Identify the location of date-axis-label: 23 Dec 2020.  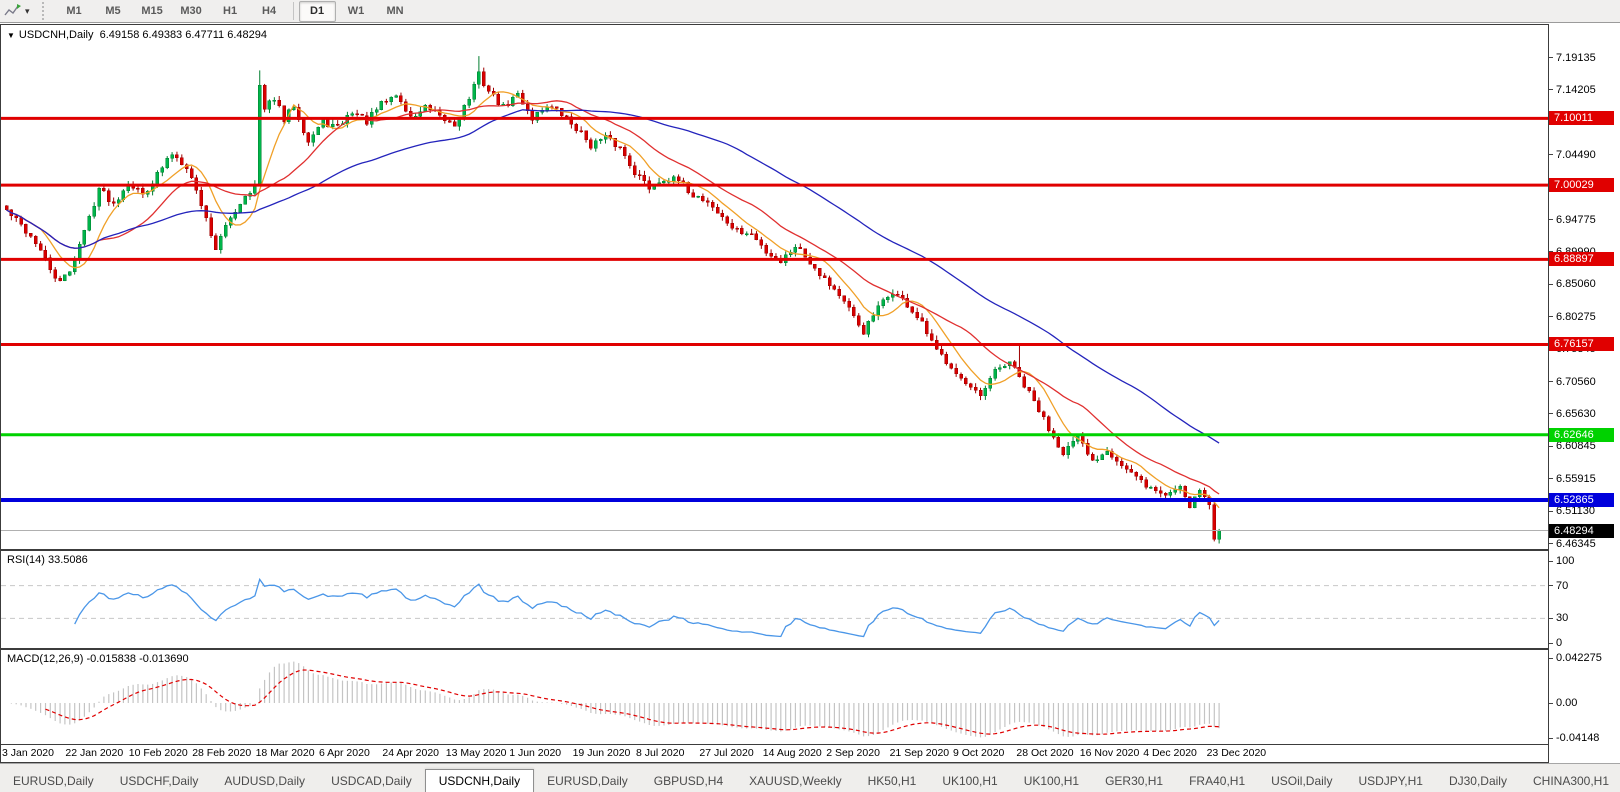
(1236, 753).